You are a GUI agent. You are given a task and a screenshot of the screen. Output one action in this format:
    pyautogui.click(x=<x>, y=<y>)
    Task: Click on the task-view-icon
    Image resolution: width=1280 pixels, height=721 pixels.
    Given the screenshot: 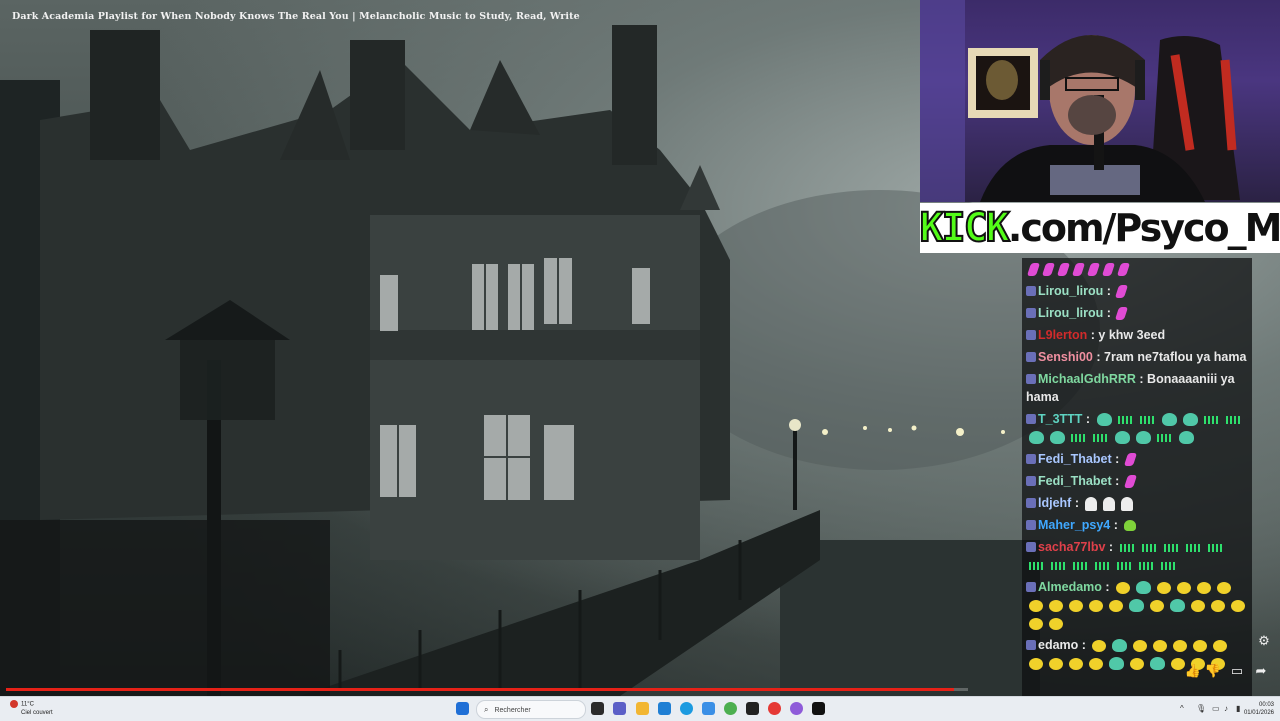 What is the action you would take?
    pyautogui.click(x=597, y=708)
    